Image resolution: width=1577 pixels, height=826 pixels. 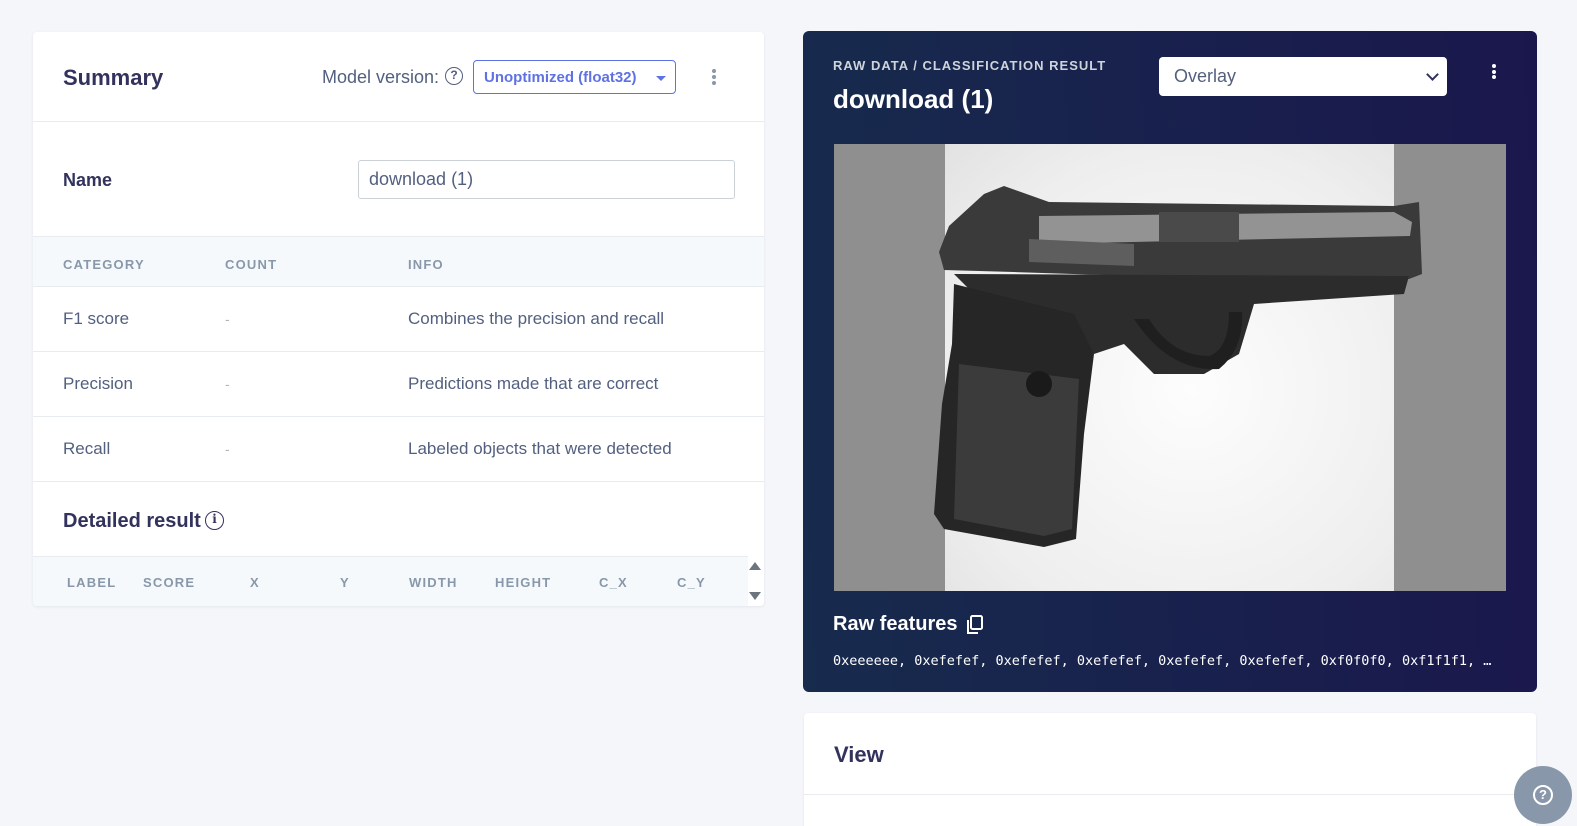 What do you see at coordinates (1303, 76) in the screenshot?
I see `view-mode-select: Overlay` at bounding box center [1303, 76].